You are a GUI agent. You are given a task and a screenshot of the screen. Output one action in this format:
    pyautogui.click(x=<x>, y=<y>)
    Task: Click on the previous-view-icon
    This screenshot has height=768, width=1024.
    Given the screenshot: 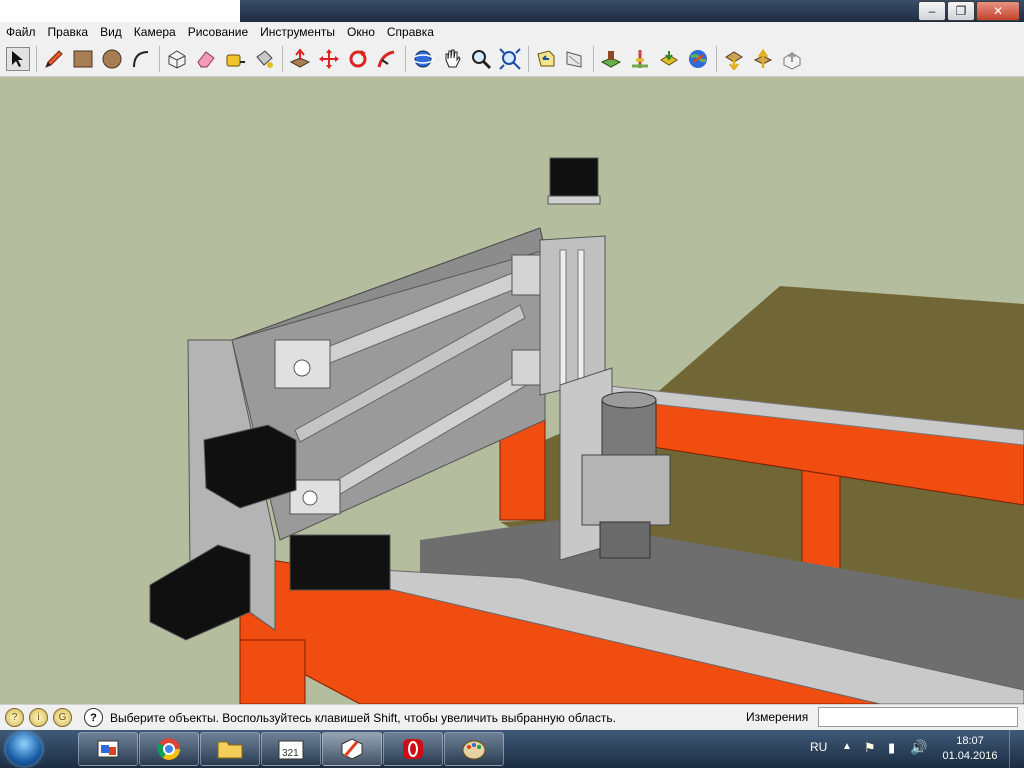 What is the action you would take?
    pyautogui.click(x=546, y=57)
    